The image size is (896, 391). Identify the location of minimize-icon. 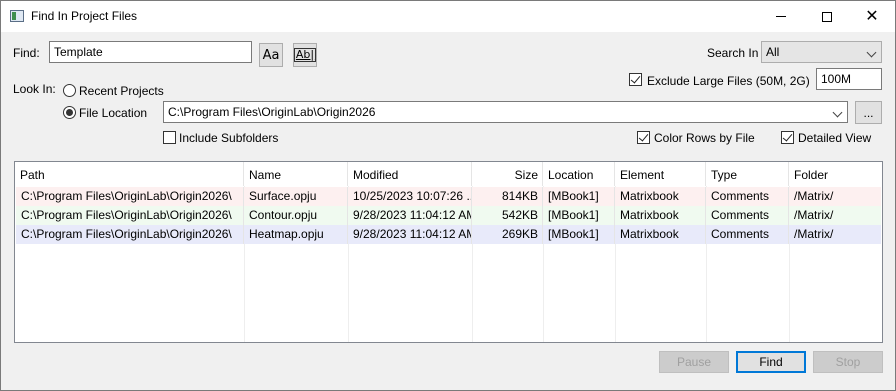
(781, 16).